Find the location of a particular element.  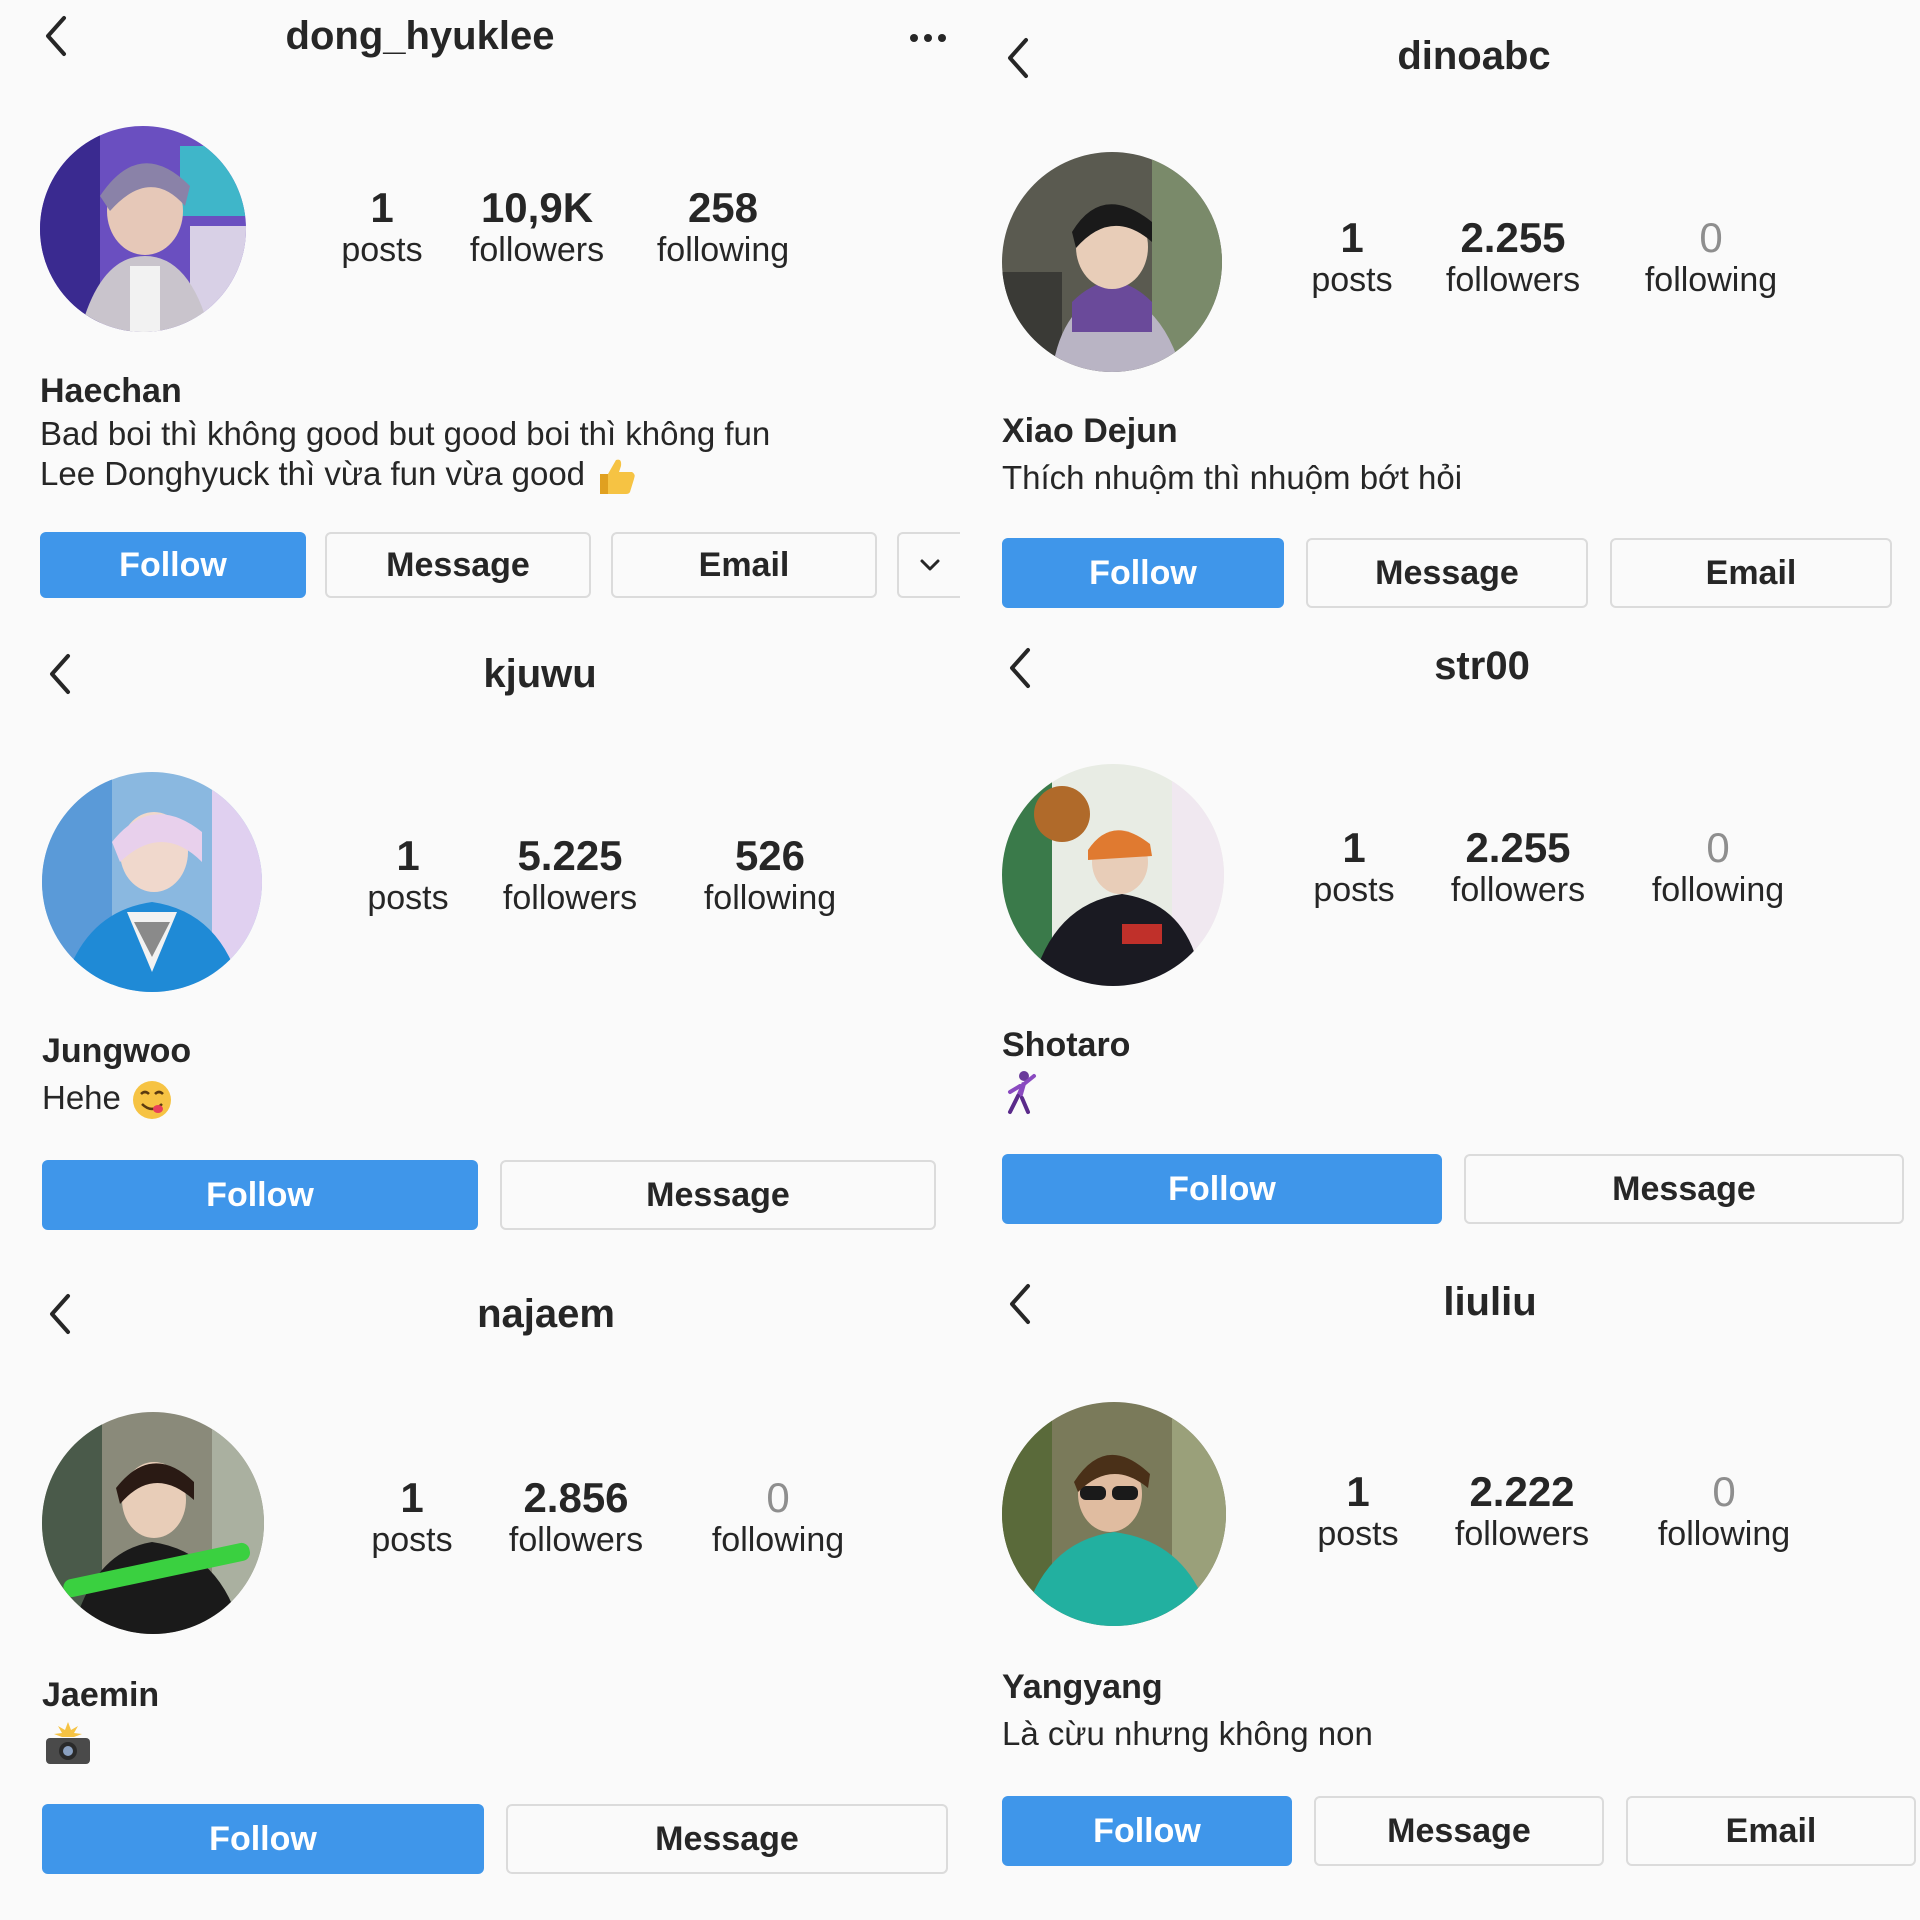

profile-stats: 1 posts 5.225 followers 526 following is located at coordinates (608, 875).